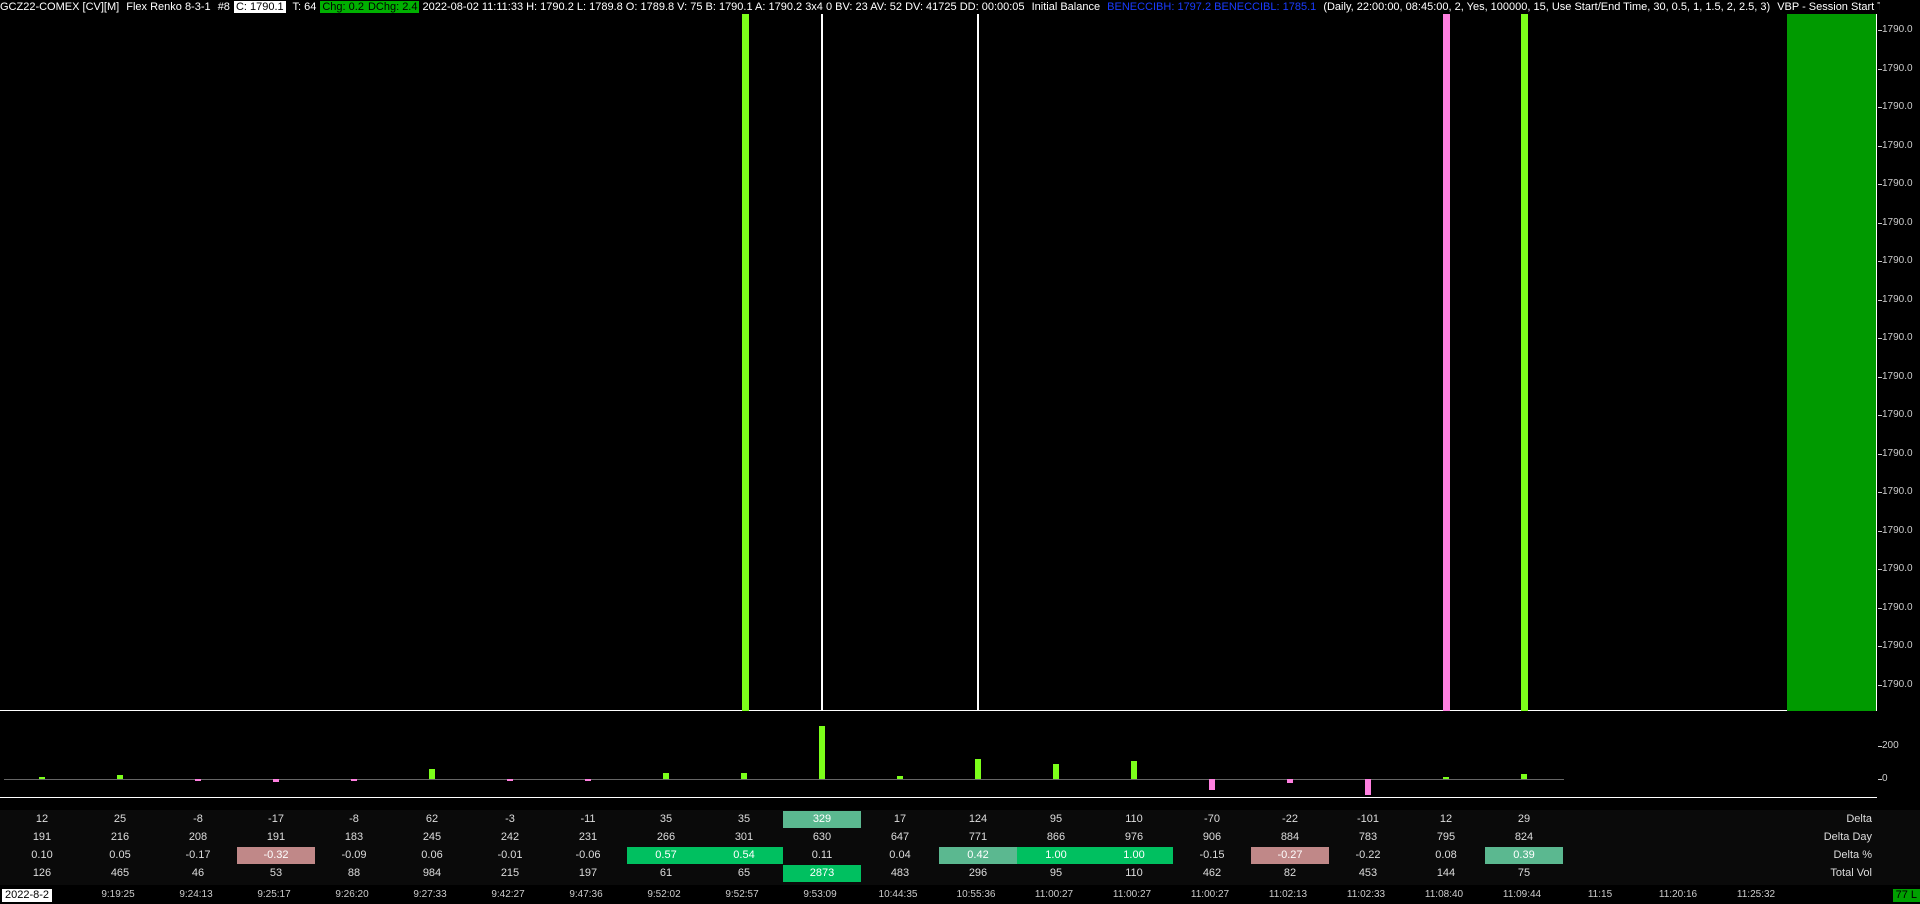 The image size is (1920, 904). Describe the element at coordinates (588, 855) in the screenshot. I see `table-cell-delta-pct: -0.06` at that location.